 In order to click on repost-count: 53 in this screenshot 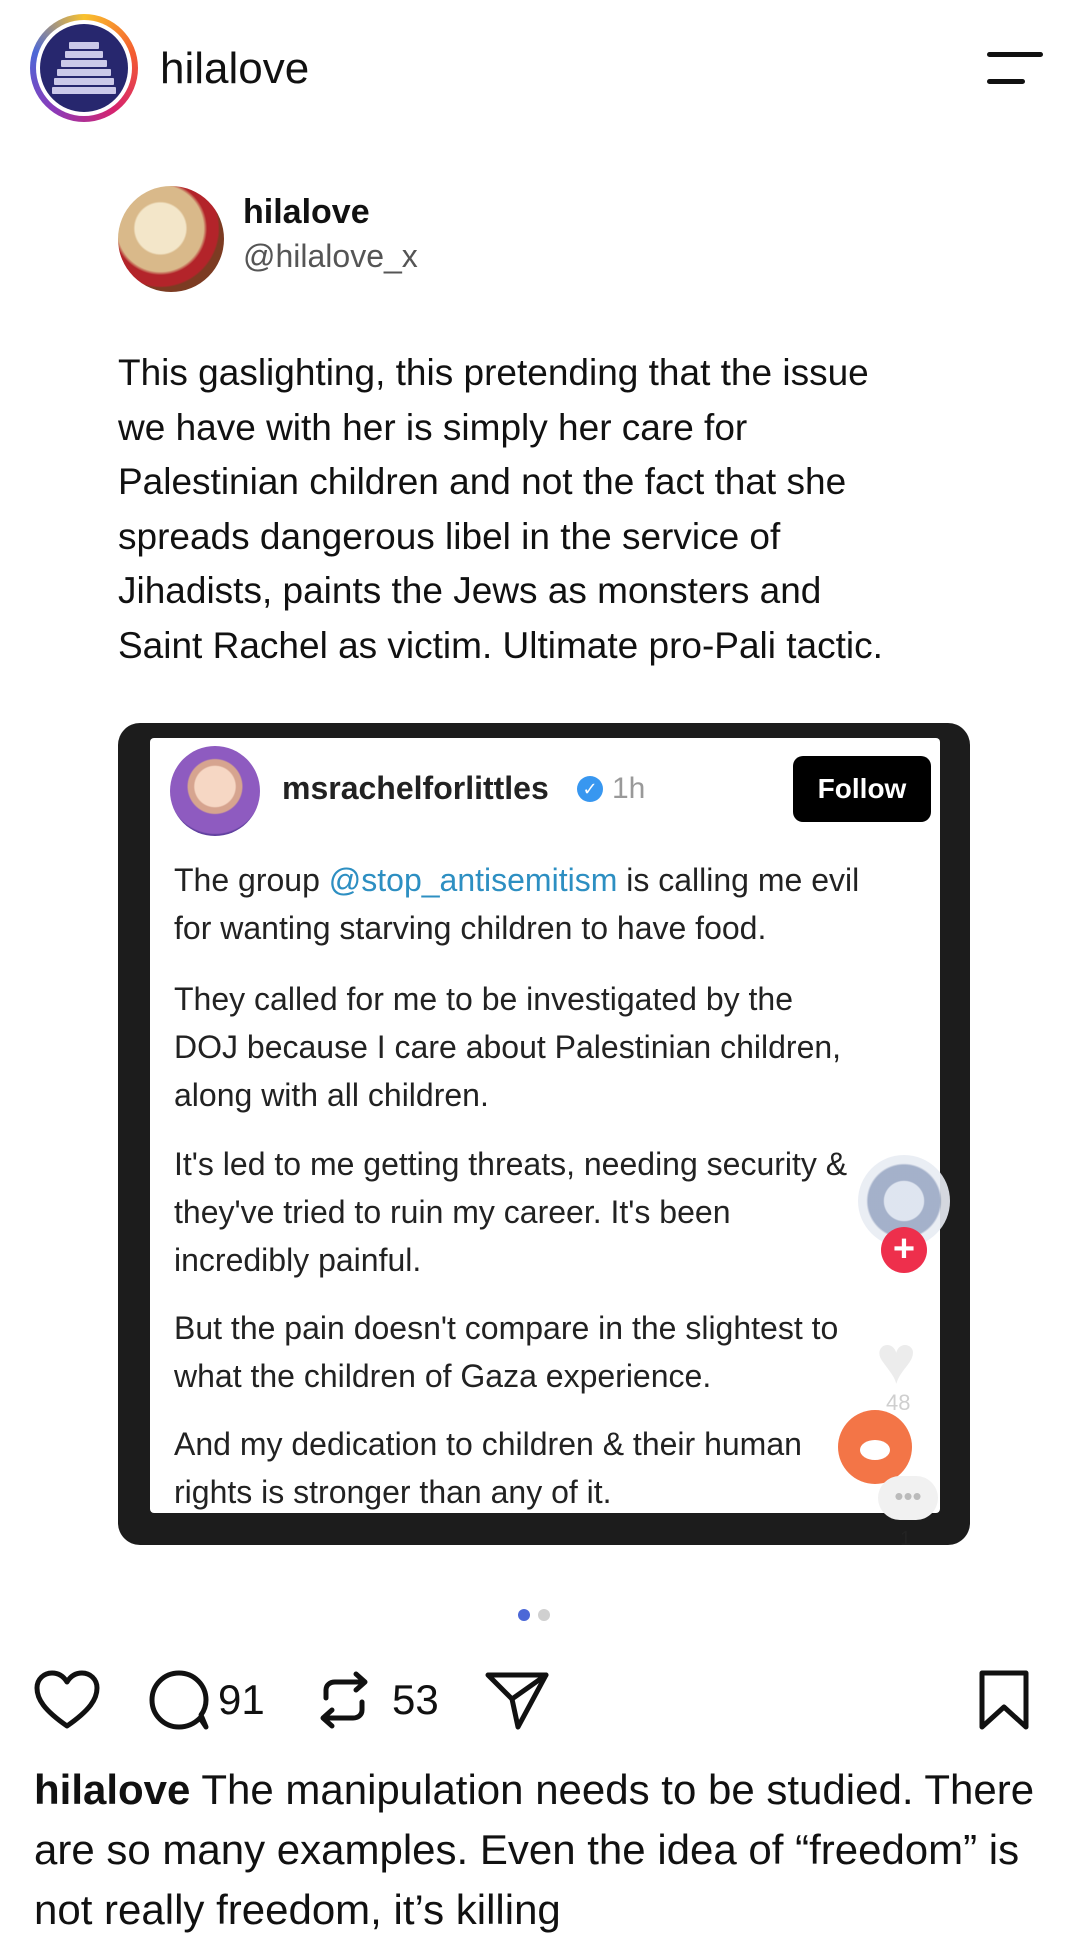, I will do `click(415, 1699)`.